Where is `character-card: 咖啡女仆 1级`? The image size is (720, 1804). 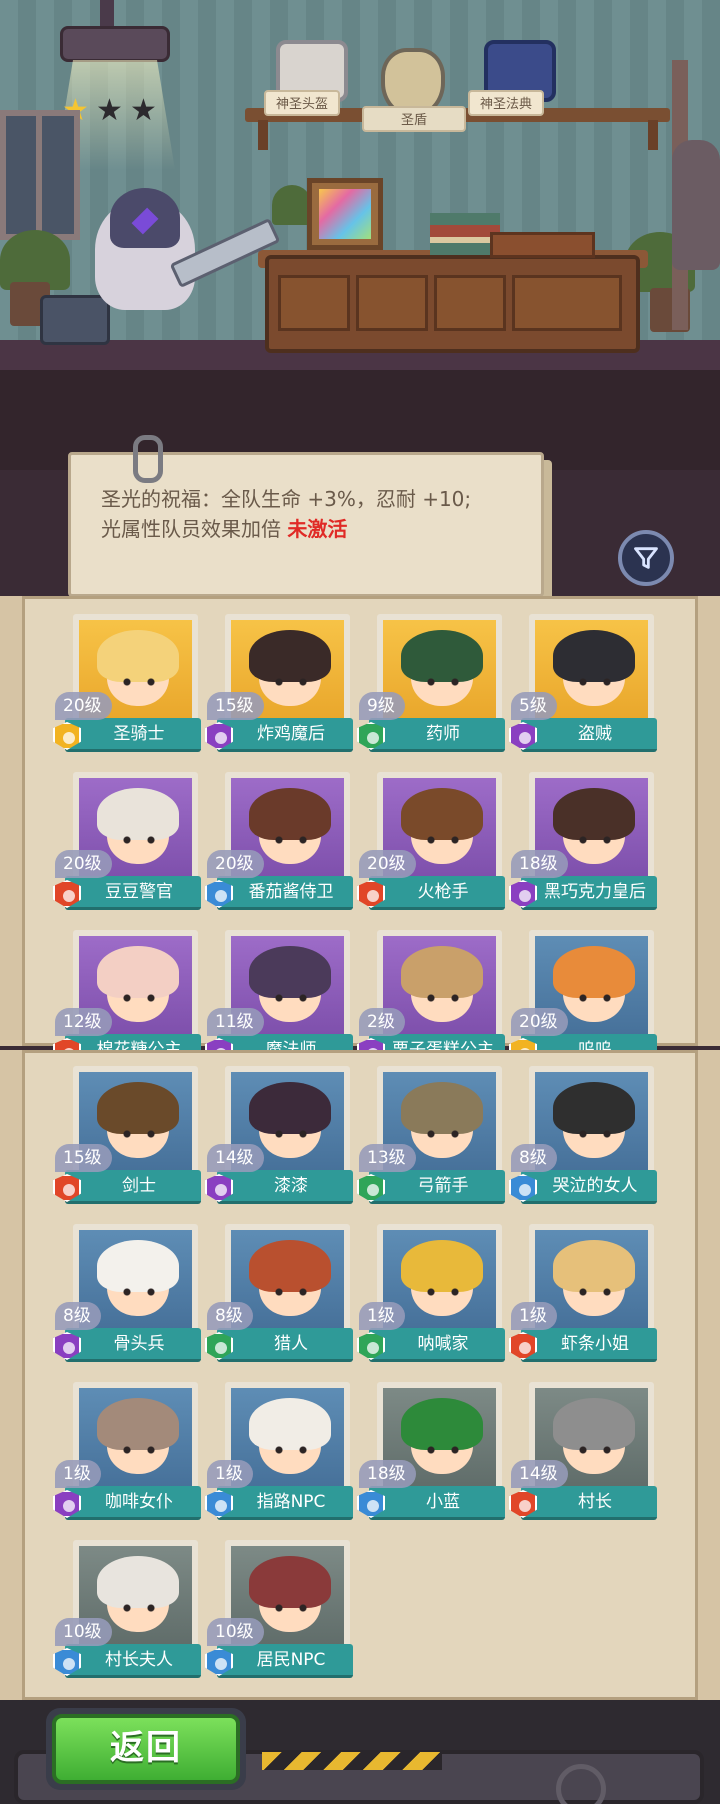 character-card: 咖啡女仆 1级 is located at coordinates (127, 1453).